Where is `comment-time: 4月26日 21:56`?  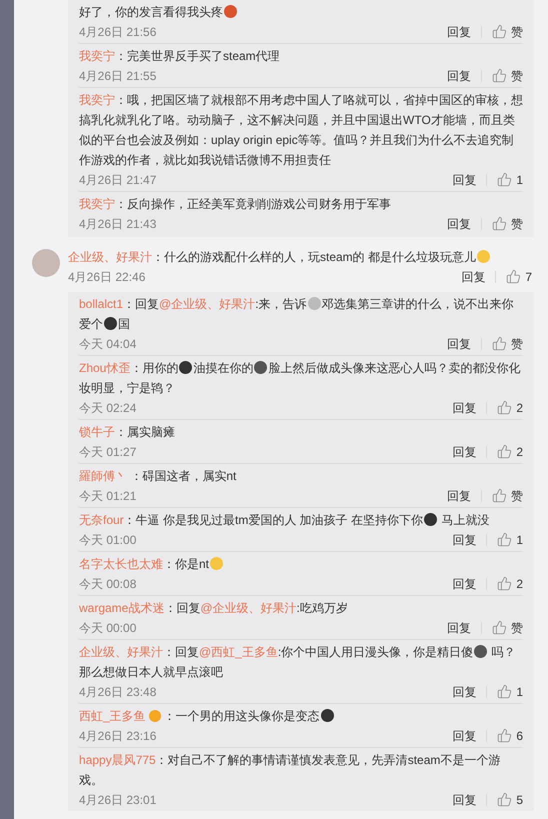 comment-time: 4月26日 21:56 is located at coordinates (117, 32).